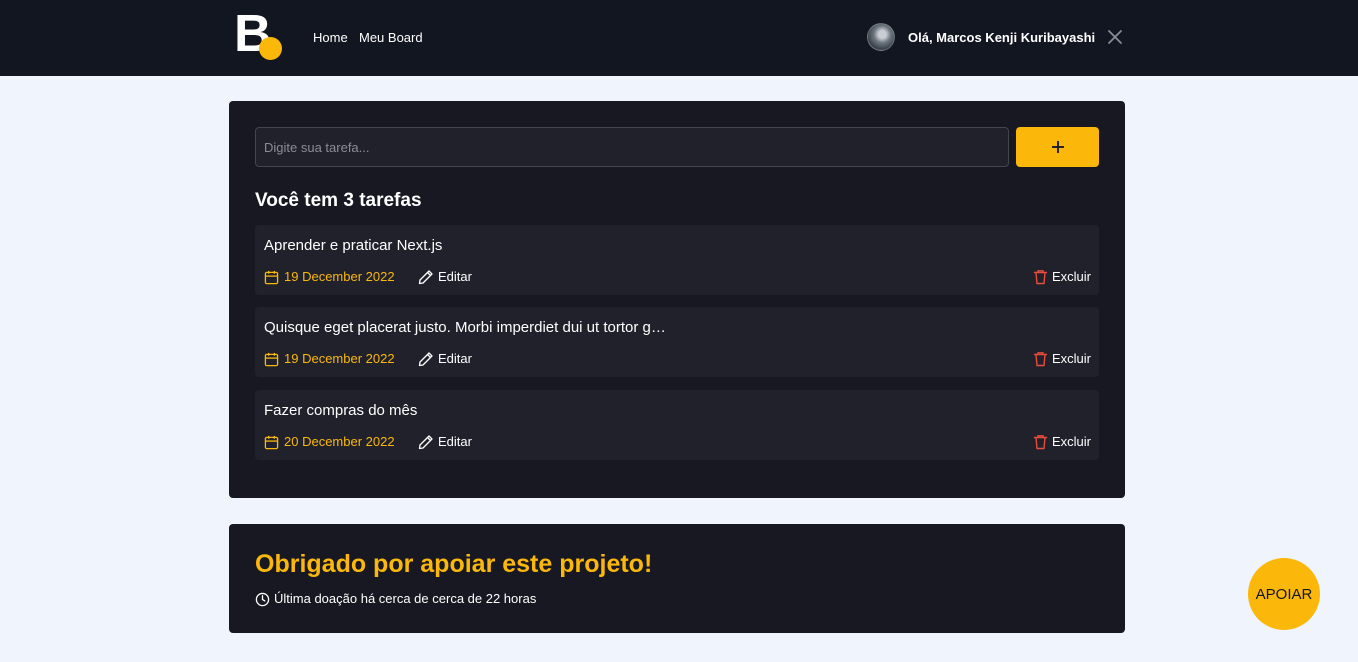 The width and height of the screenshot is (1358, 662). What do you see at coordinates (391, 37) in the screenshot?
I see `nav-meu-board-link: Meu Board` at bounding box center [391, 37].